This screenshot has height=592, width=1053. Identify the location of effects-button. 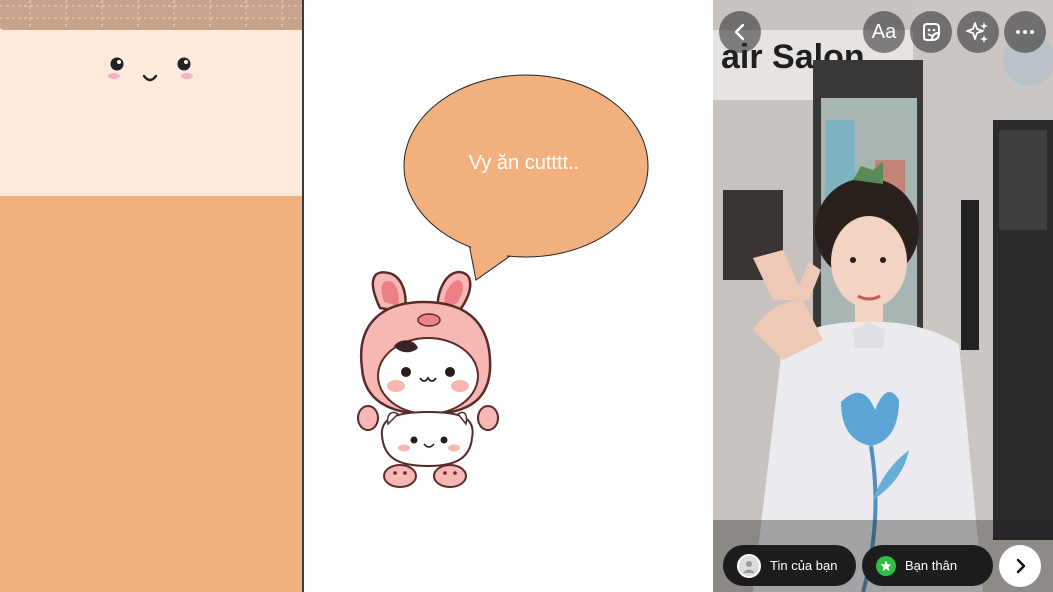
(978, 32).